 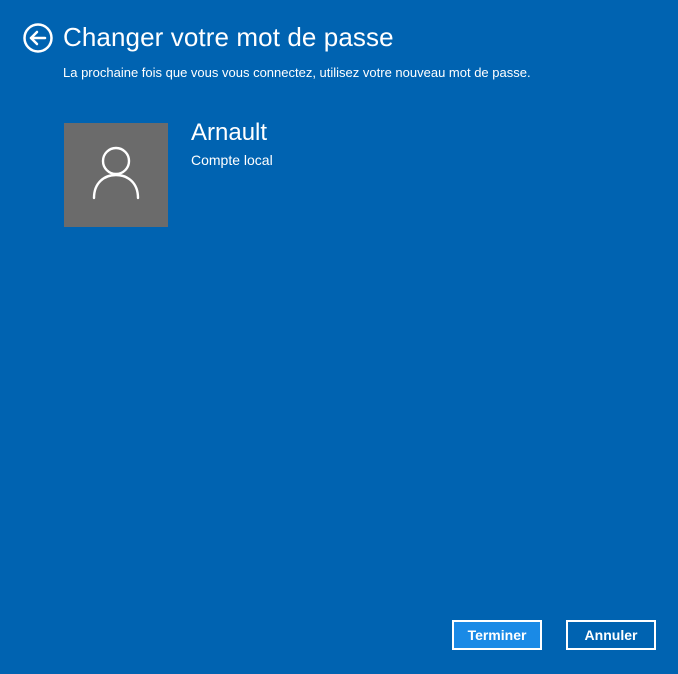 I want to click on back-button, so click(x=38, y=38).